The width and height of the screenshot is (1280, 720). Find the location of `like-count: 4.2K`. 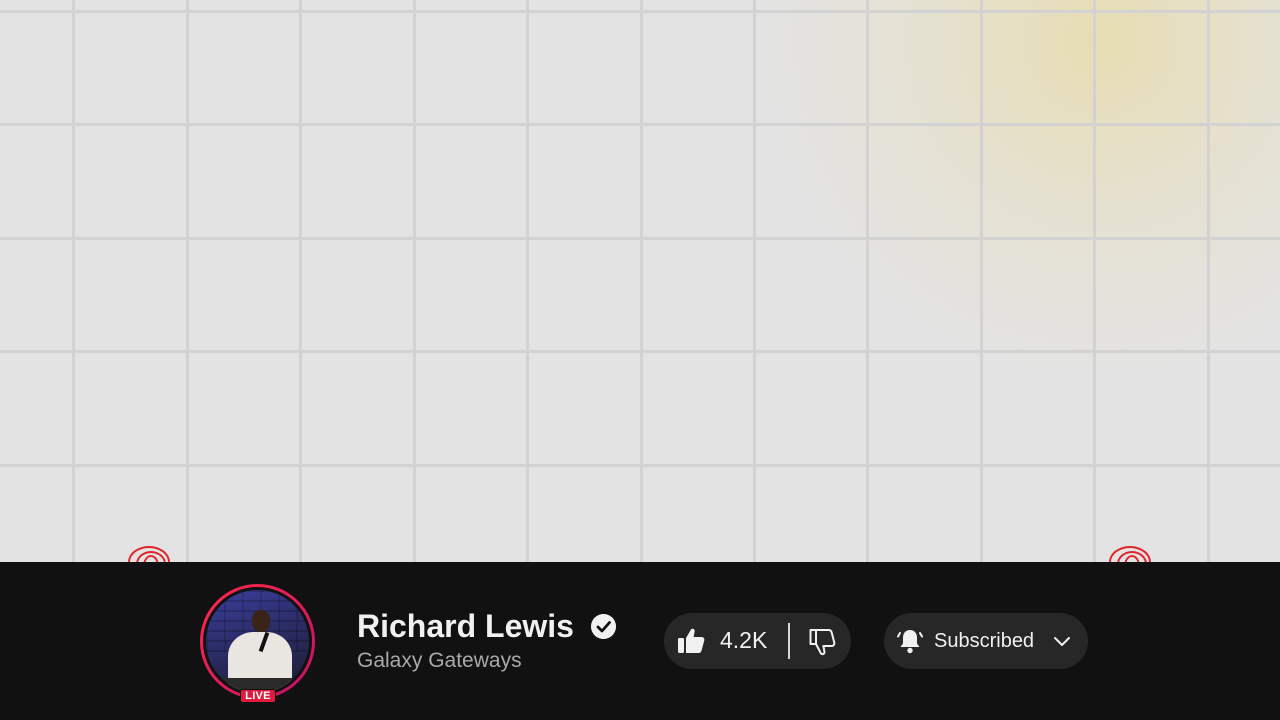

like-count: 4.2K is located at coordinates (744, 640).